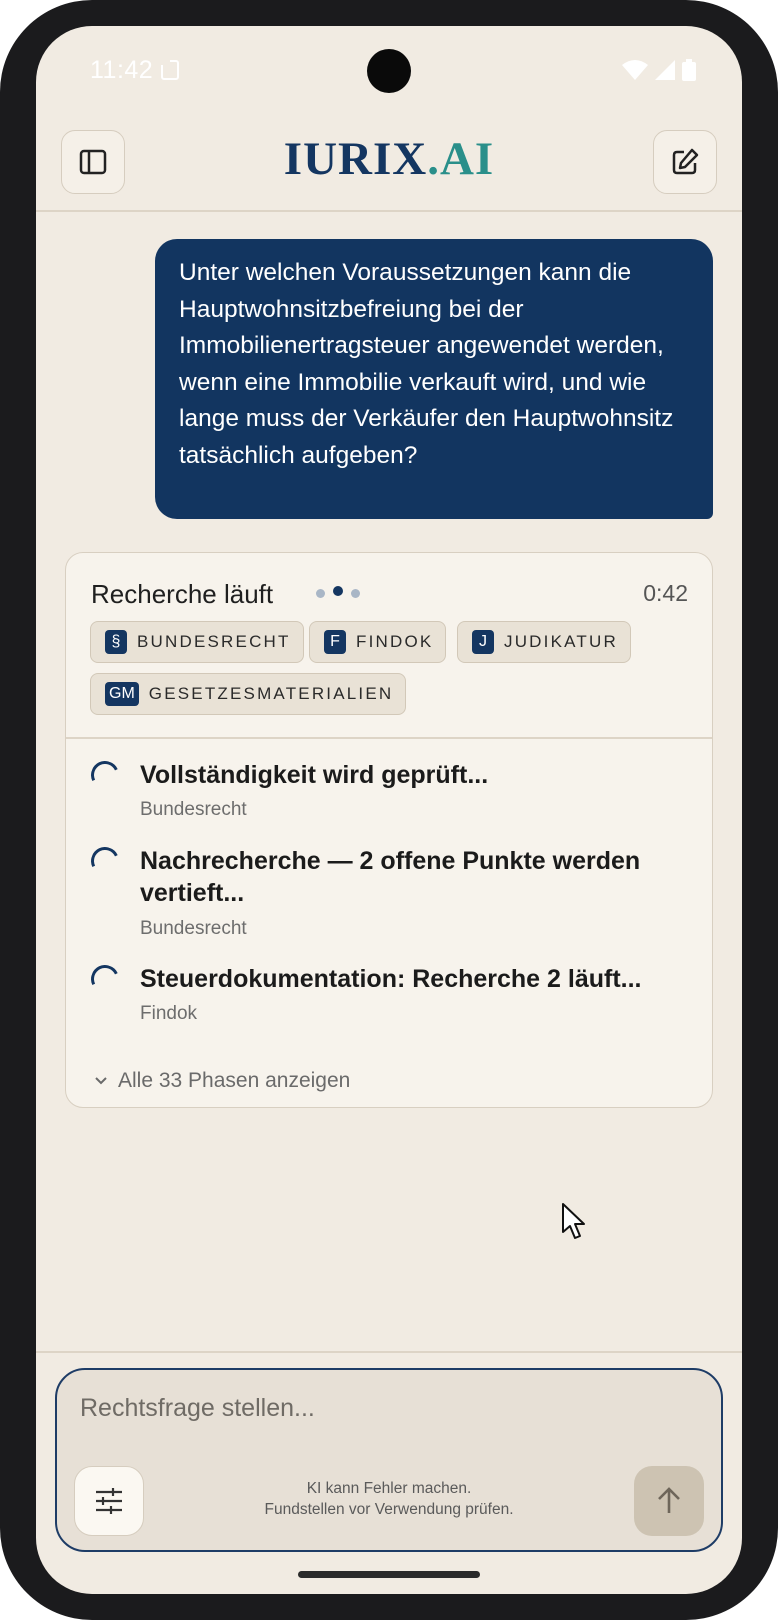 The height and width of the screenshot is (1620, 778). Describe the element at coordinates (665, 593) in the screenshot. I see `research-timer: 0:42` at that location.